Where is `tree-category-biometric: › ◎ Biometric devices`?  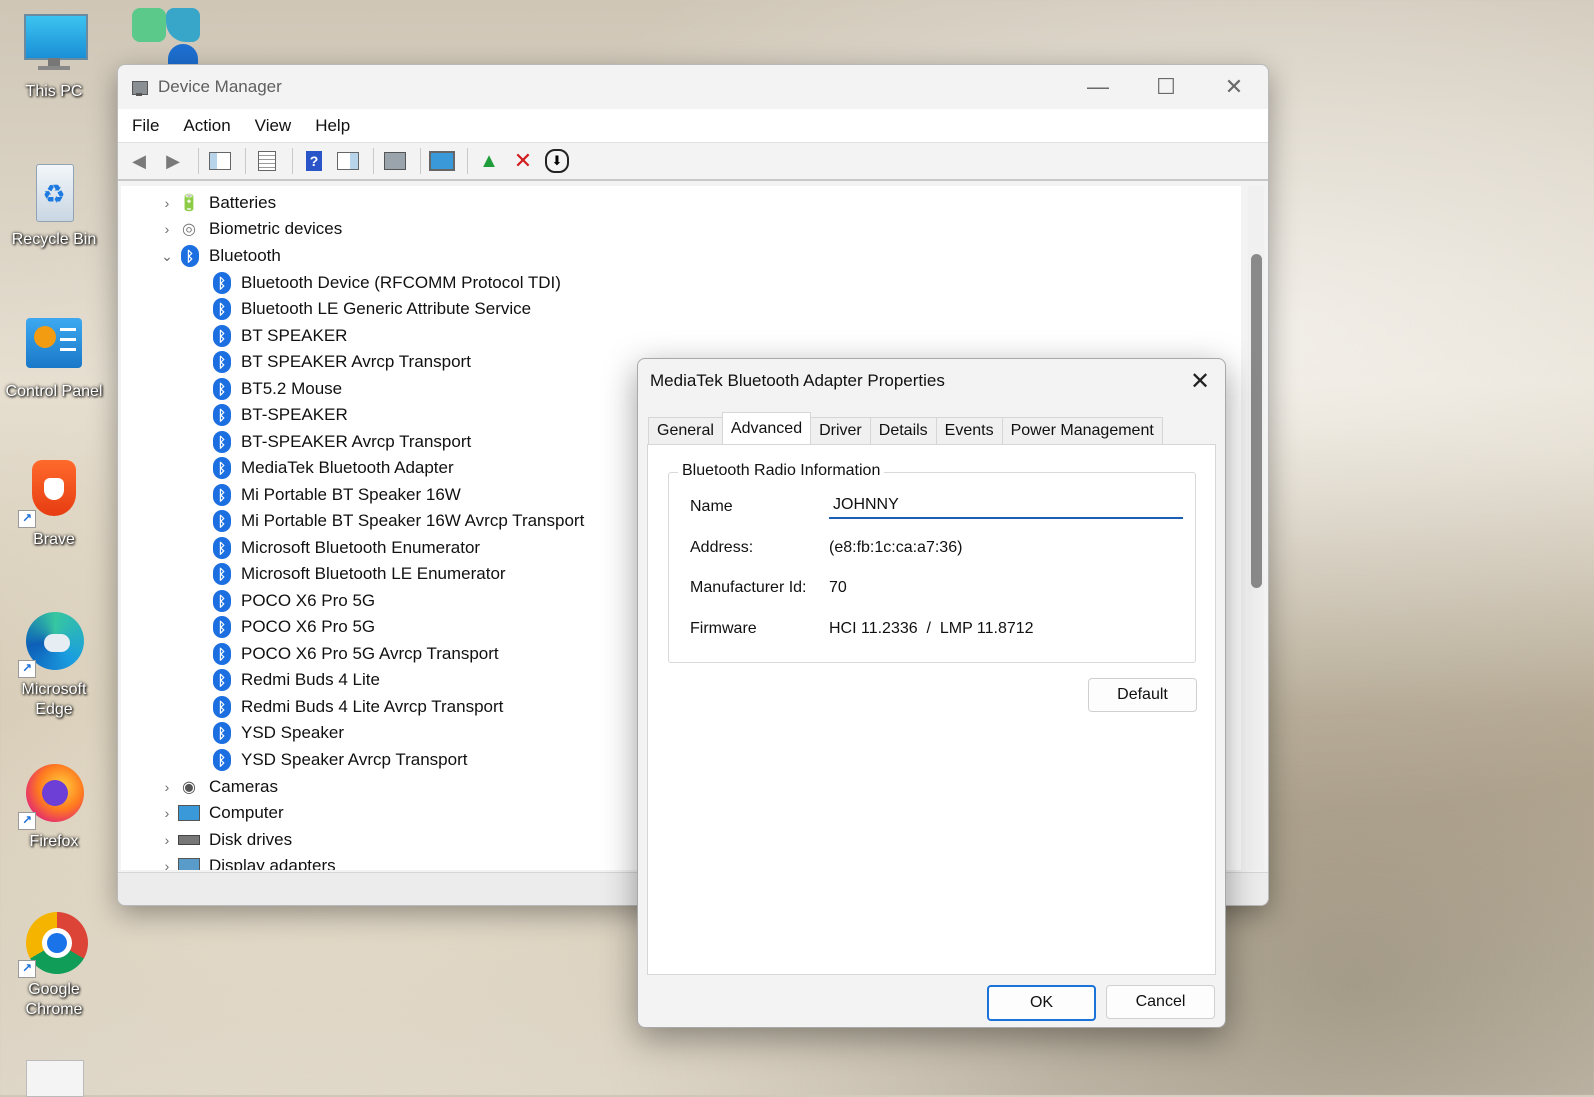
tree-category-biometric: › ◎ Biometric devices is located at coordinates (250, 229).